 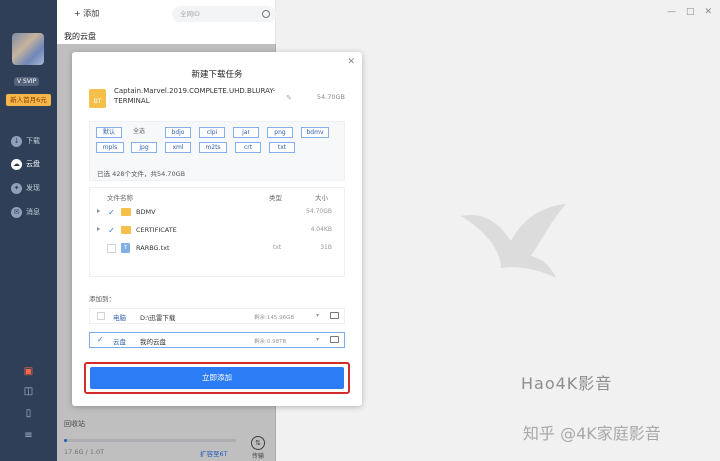 What do you see at coordinates (109, 132) in the screenshot?
I see `filter-tag-default: 默认` at bounding box center [109, 132].